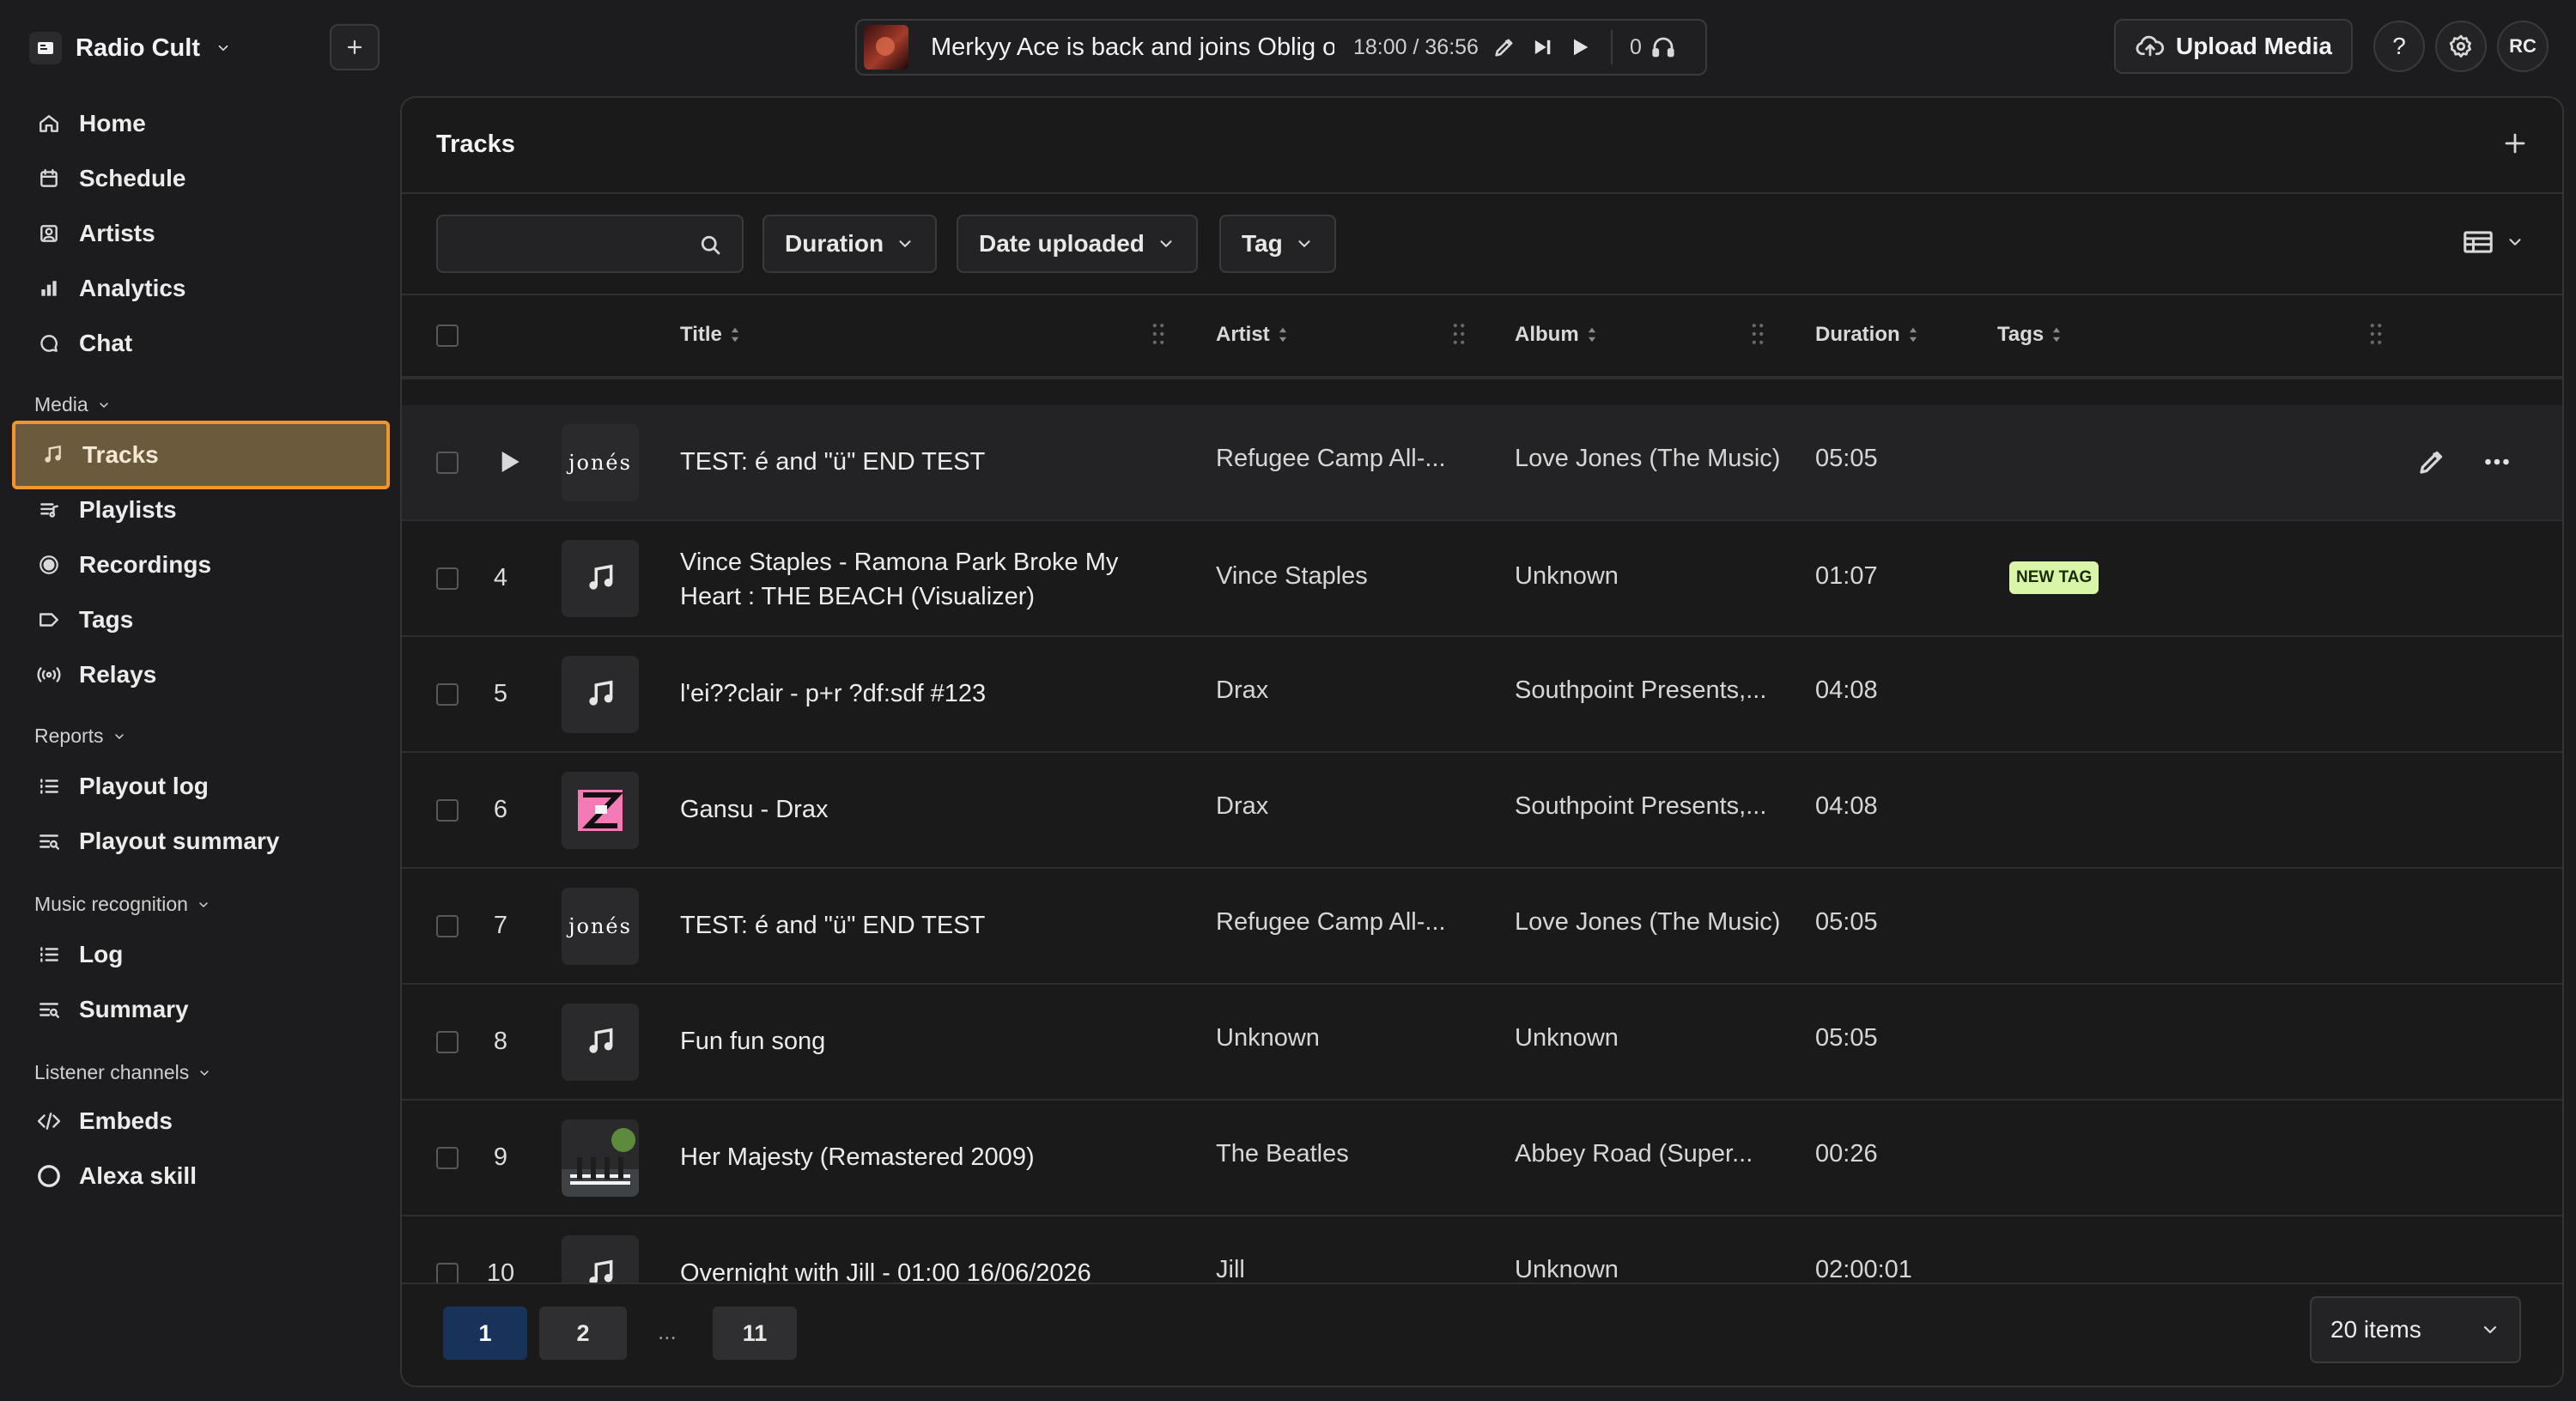 Image resolution: width=2576 pixels, height=1401 pixels. I want to click on music-note-icon, so click(601, 1040).